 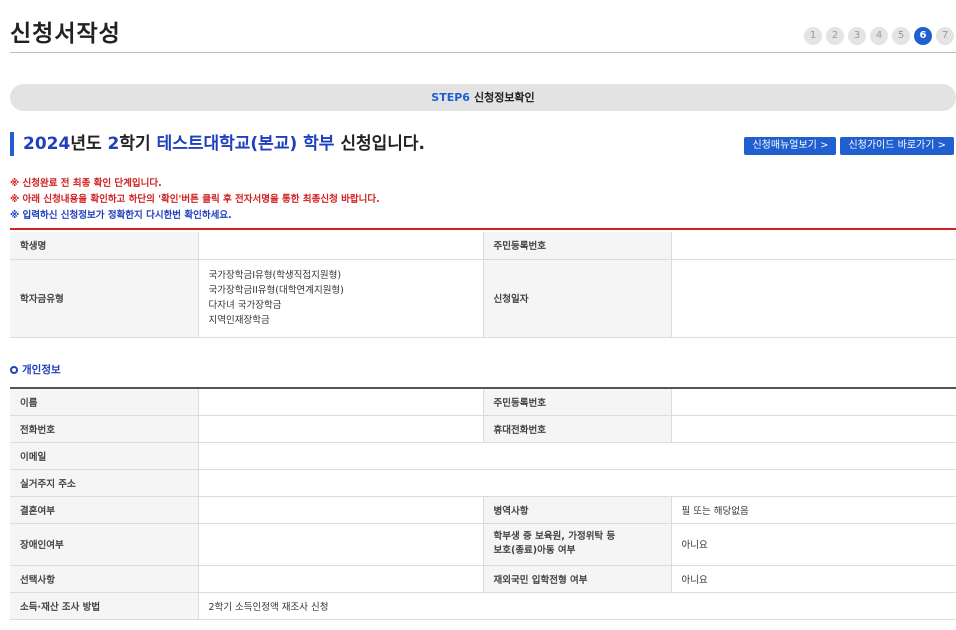 I want to click on optional-label: 선택사항, so click(x=104, y=579).